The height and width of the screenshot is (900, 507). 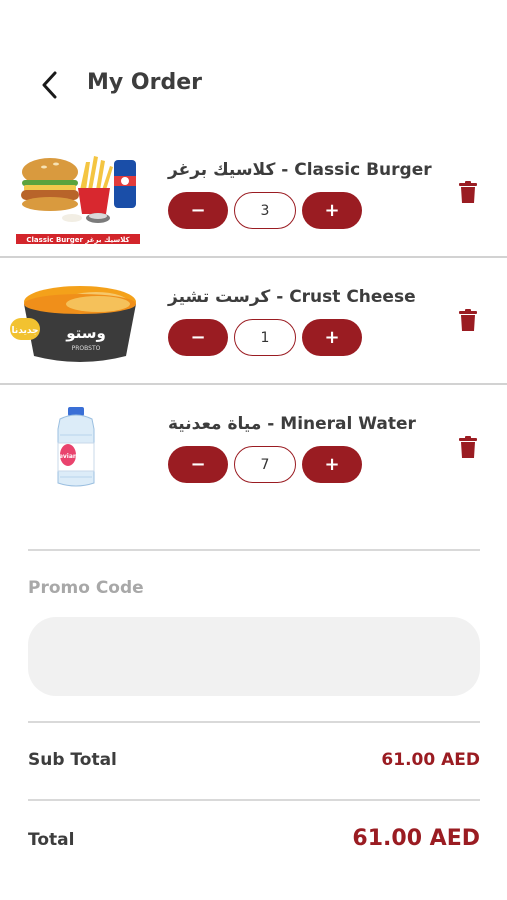 What do you see at coordinates (78, 240) in the screenshot?
I see `classic-burger-image-label: Classic Burger كلاسيك برغر` at bounding box center [78, 240].